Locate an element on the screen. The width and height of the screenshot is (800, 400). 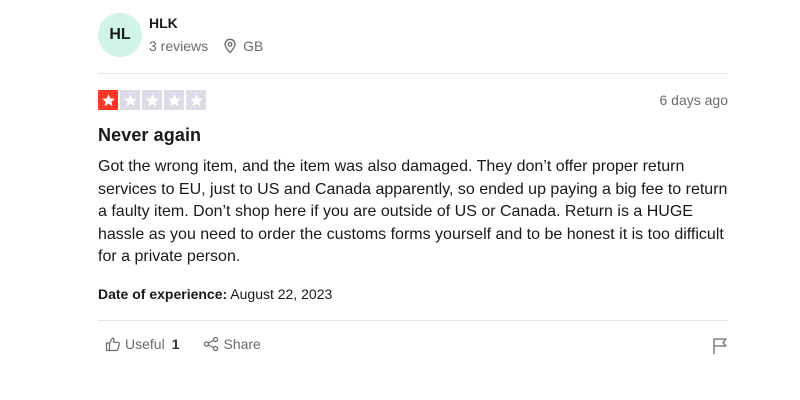
useful-count: 1 is located at coordinates (175, 344).